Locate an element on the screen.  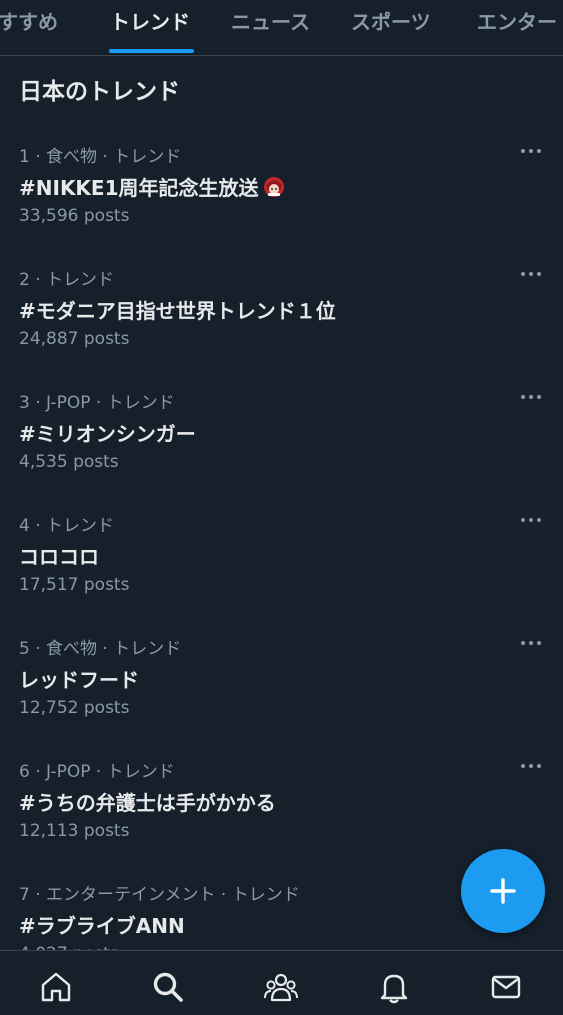
compose-button is located at coordinates (503, 891).